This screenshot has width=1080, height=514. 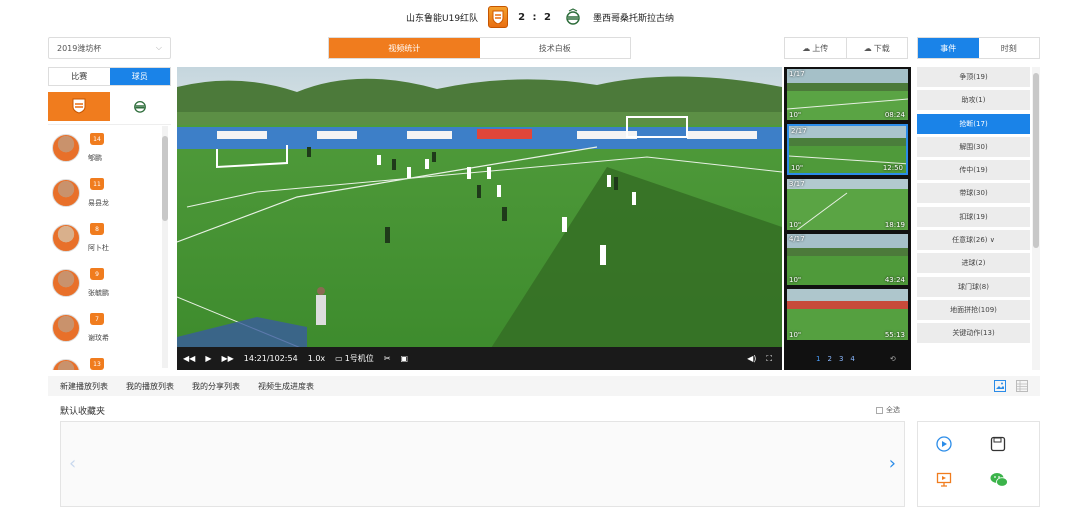 I want to click on jersey-number: 9, so click(x=97, y=274).